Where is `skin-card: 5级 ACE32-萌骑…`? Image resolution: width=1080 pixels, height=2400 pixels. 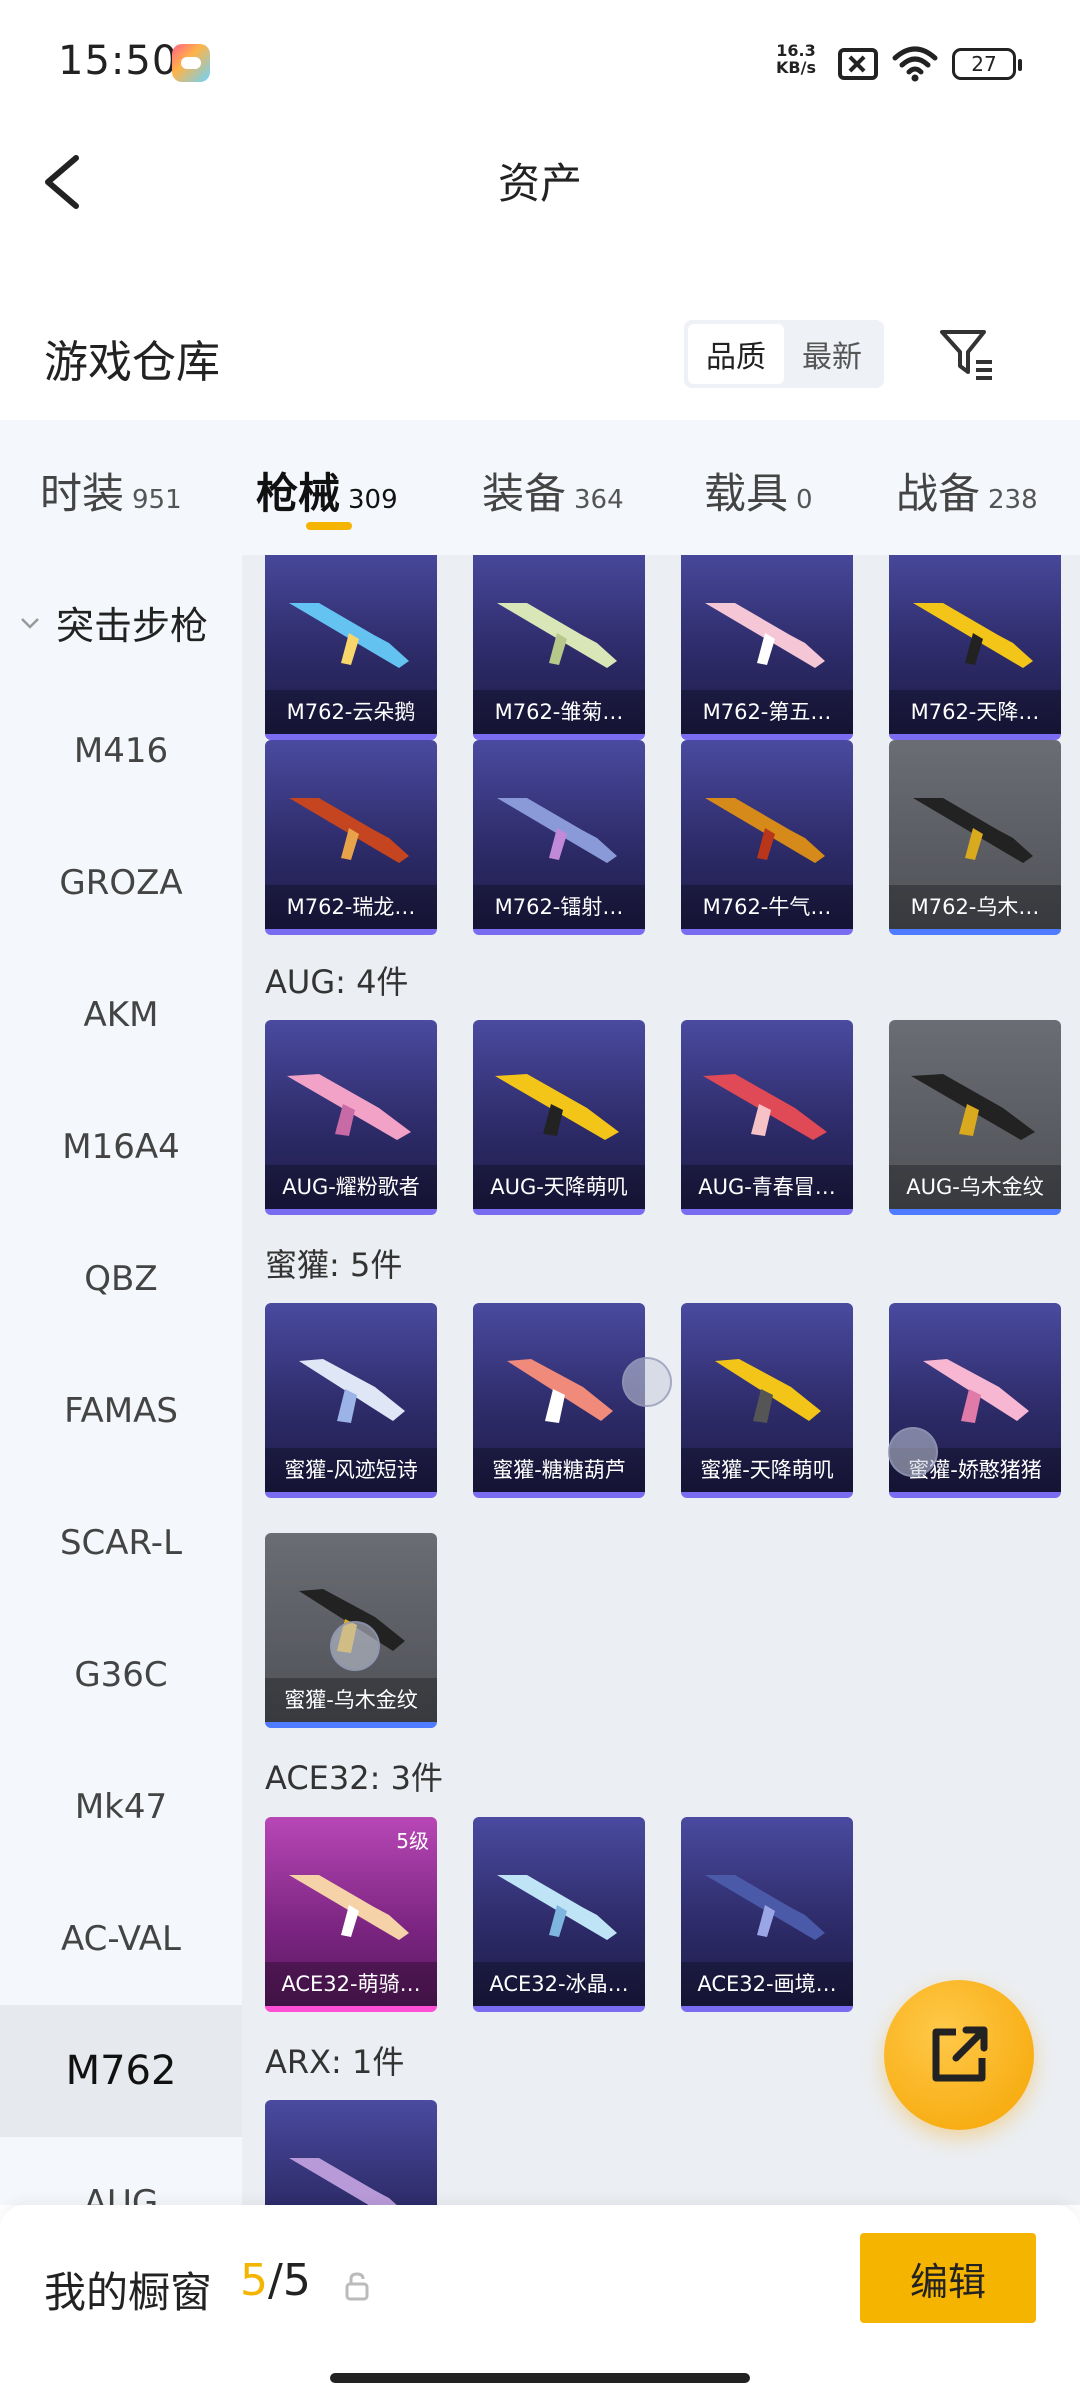
skin-card: 5级 ACE32-萌骑… is located at coordinates (351, 1914).